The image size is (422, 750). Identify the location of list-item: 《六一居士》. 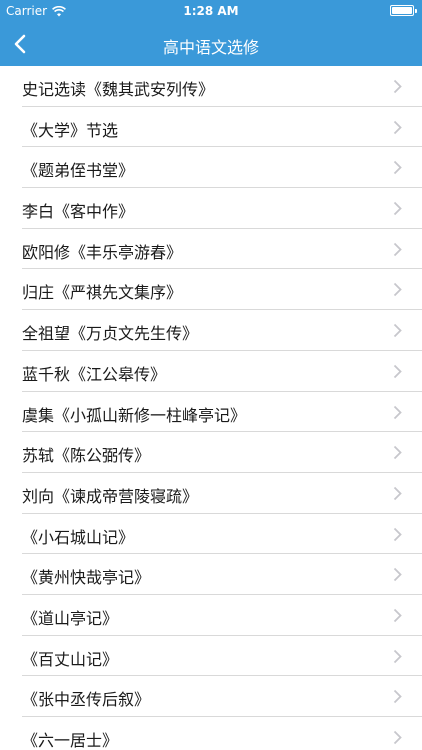
(211, 733).